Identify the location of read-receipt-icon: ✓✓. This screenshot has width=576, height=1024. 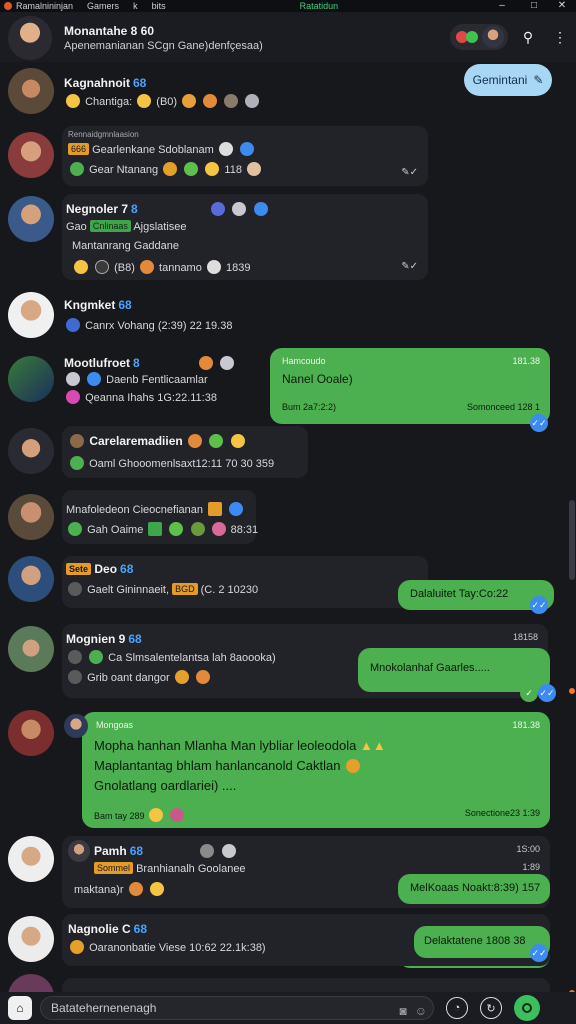
(547, 693).